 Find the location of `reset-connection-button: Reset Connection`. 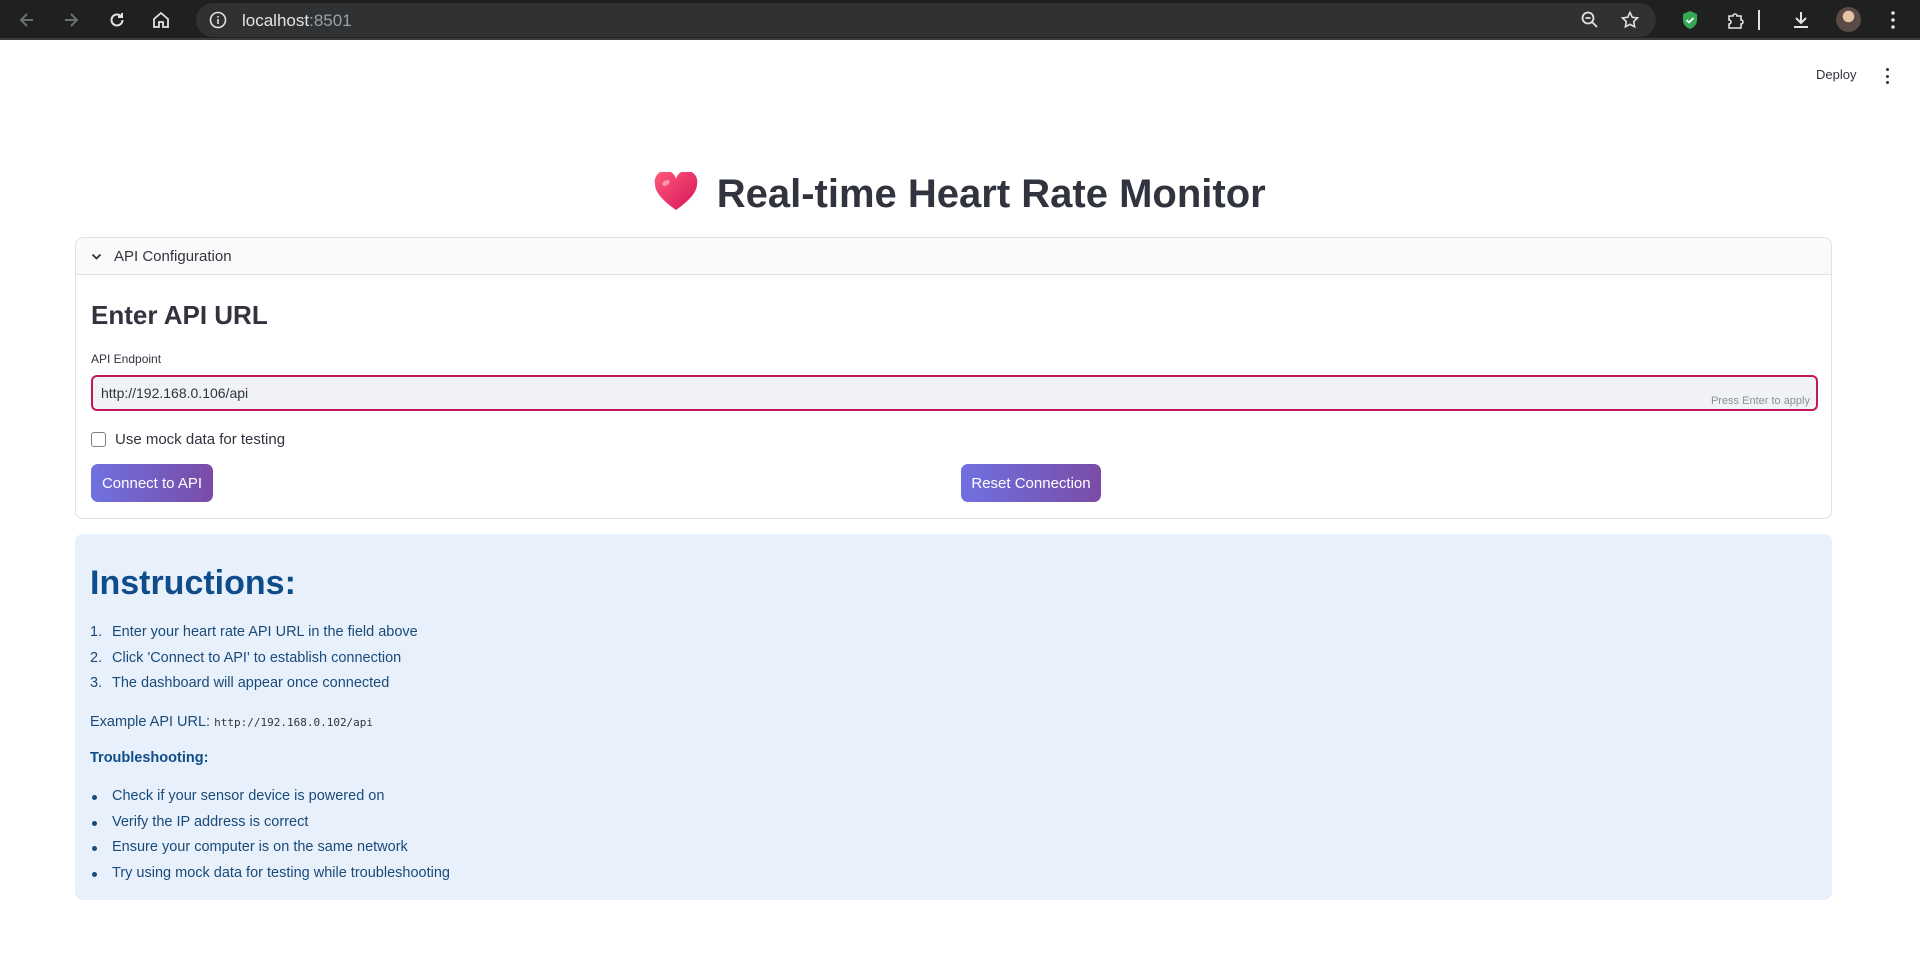

reset-connection-button: Reset Connection is located at coordinates (1031, 483).